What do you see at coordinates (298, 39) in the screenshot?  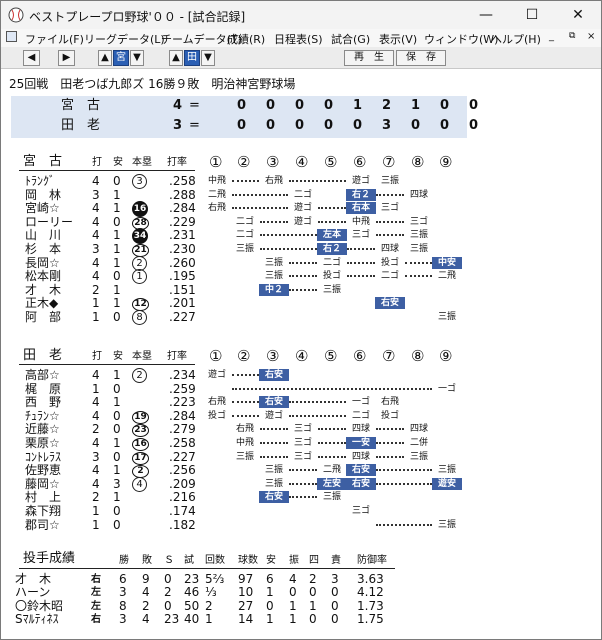 I see `menu-schedule: 日程表(S)` at bounding box center [298, 39].